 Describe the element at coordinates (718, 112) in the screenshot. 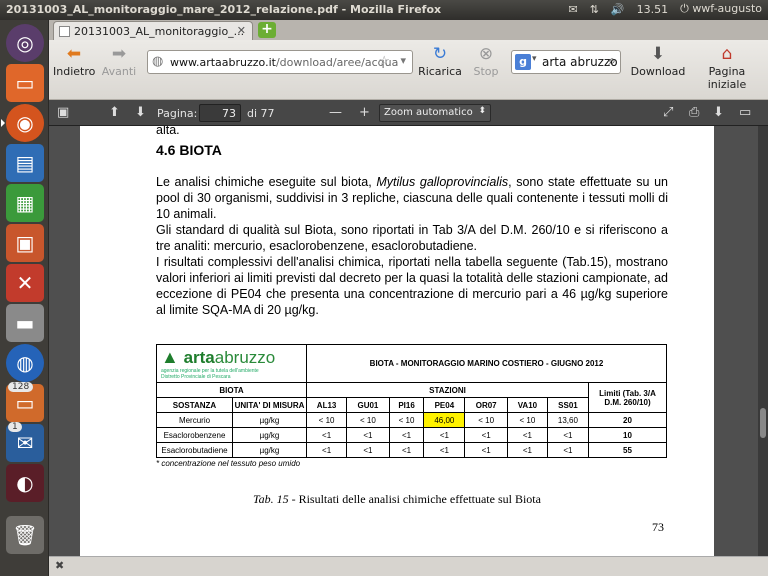

I see `save-icon: ⬇` at that location.